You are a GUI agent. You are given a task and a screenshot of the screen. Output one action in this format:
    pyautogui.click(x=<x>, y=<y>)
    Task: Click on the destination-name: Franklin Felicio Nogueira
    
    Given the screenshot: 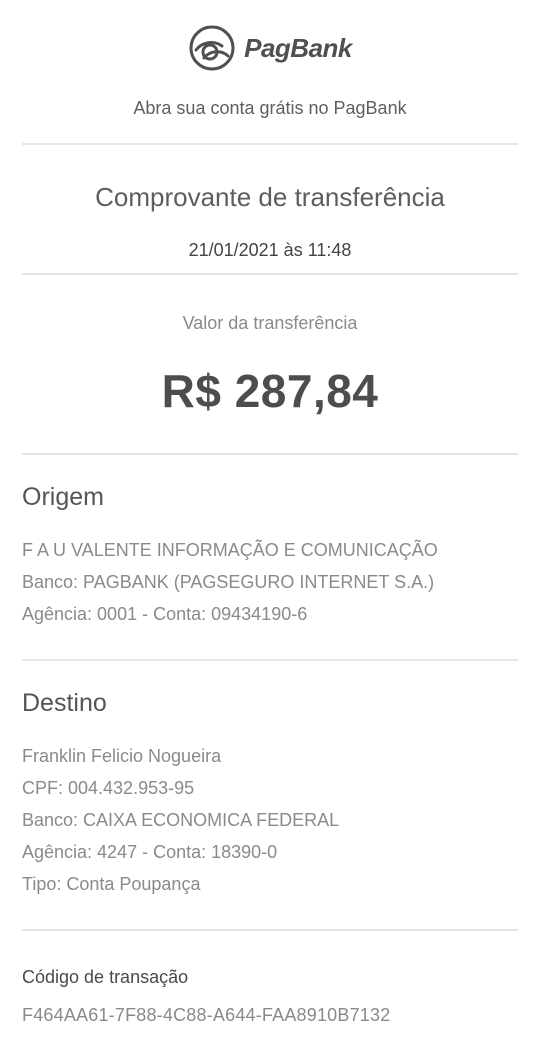 What is the action you would take?
    pyautogui.click(x=122, y=756)
    